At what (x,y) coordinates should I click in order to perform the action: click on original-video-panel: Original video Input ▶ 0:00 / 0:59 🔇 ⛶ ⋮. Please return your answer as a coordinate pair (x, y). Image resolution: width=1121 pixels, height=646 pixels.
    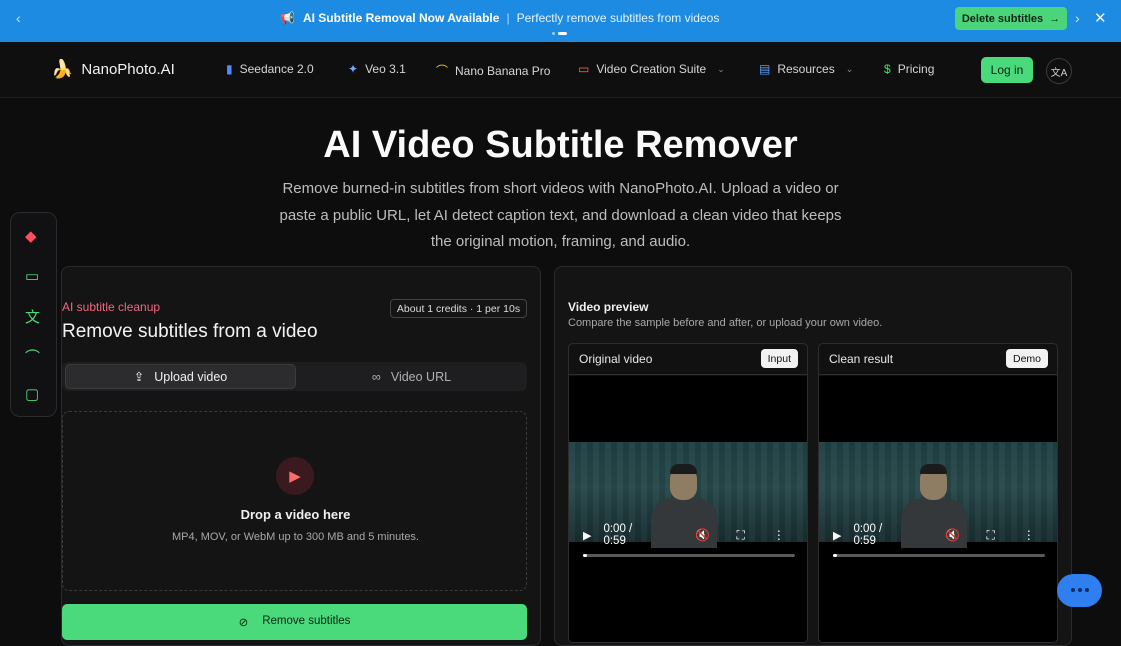
    Looking at the image, I should click on (688, 493).